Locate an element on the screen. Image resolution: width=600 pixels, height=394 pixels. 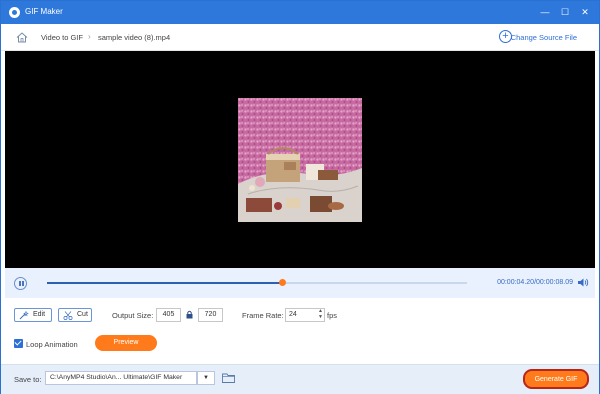
loop-animation-checkbox is located at coordinates (18, 343).